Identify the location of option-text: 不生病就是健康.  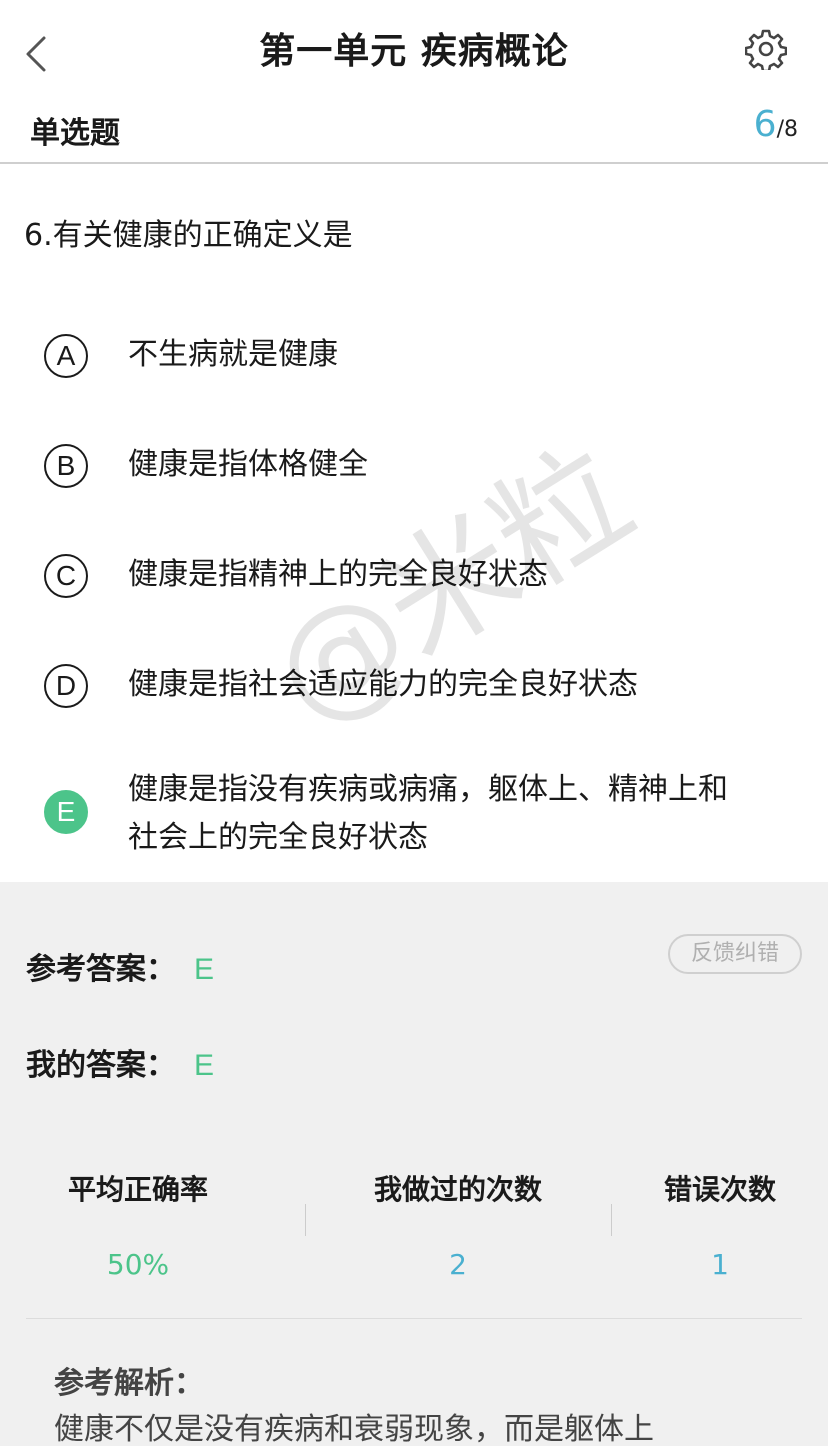
(233, 354).